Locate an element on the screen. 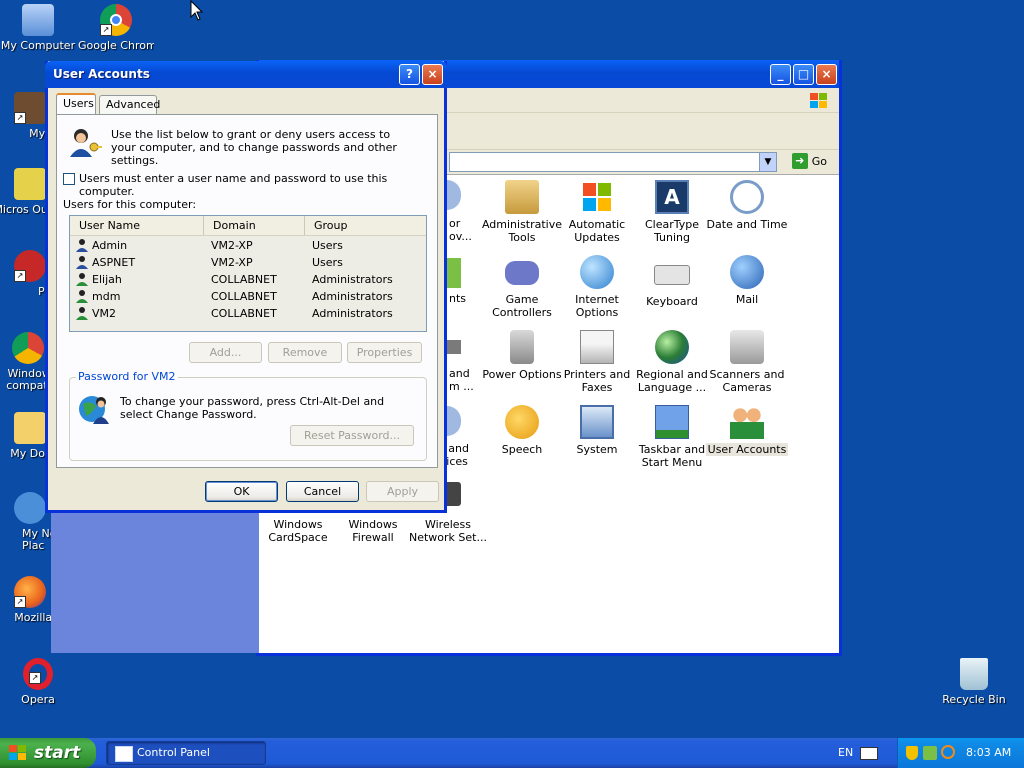  column-header-user-name: User Name is located at coordinates (137, 225).